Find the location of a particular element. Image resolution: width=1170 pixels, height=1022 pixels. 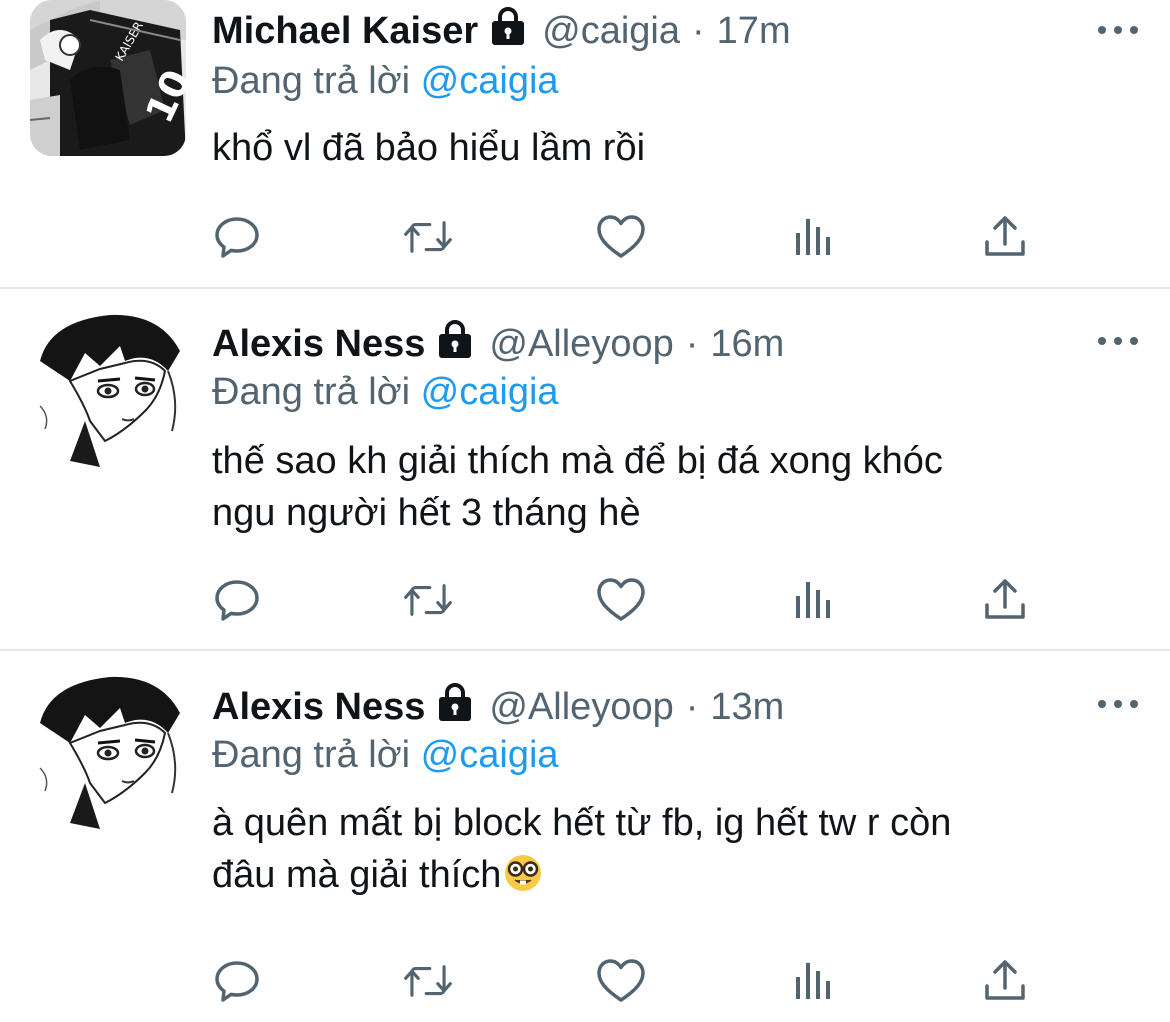

tweet-text-line: khổ vl đã bảo hiểu lầm rồi is located at coordinates (429, 148).